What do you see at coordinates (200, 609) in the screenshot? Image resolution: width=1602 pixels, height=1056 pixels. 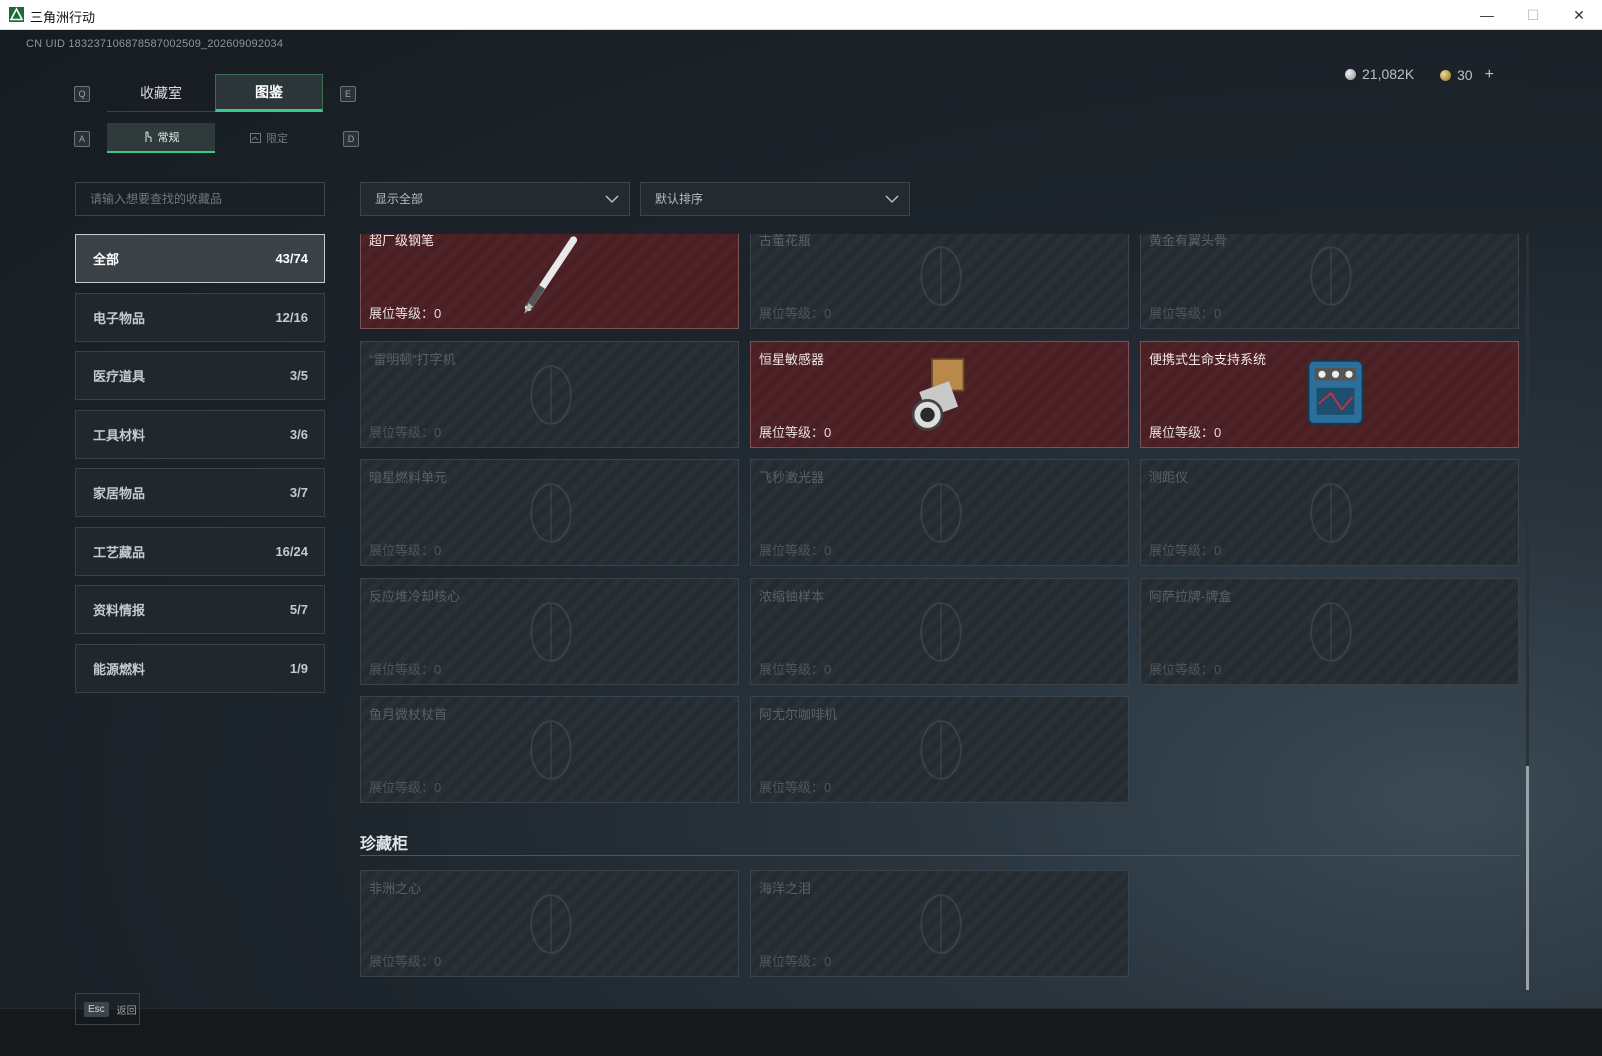 I see `category-item: 资料情报 5/7` at bounding box center [200, 609].